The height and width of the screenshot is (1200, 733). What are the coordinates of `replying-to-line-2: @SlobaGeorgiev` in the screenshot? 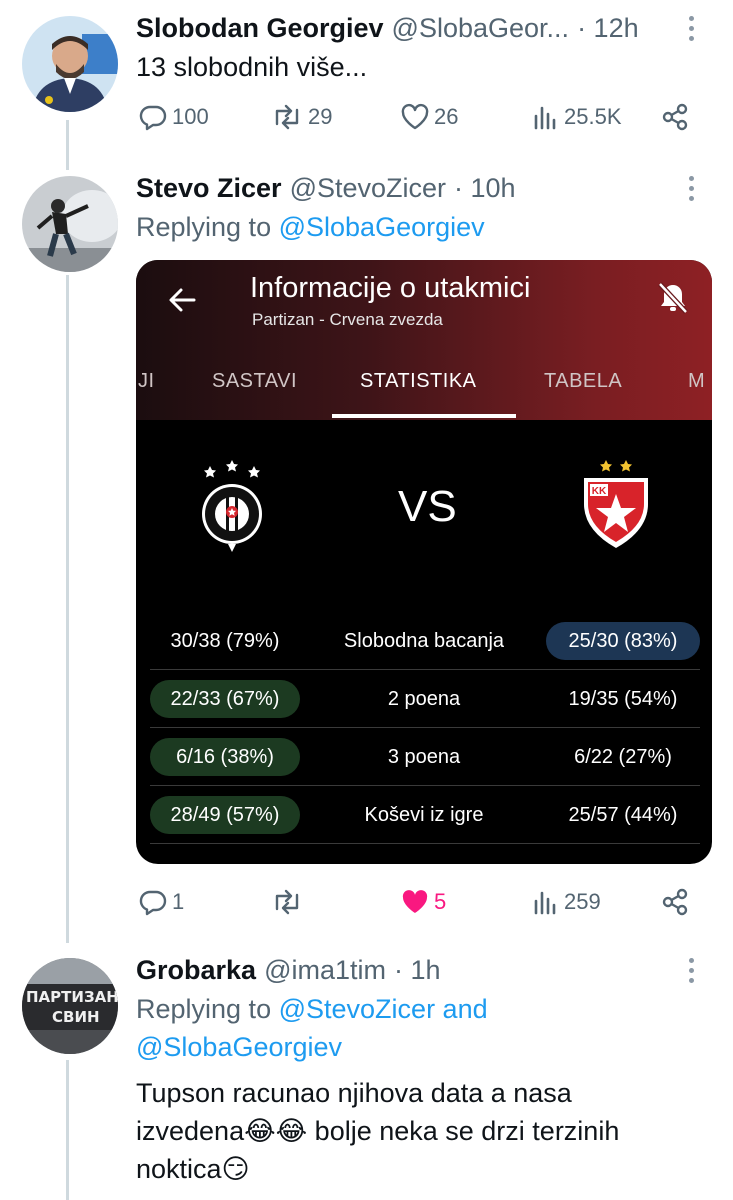 It's located at (419, 1047).